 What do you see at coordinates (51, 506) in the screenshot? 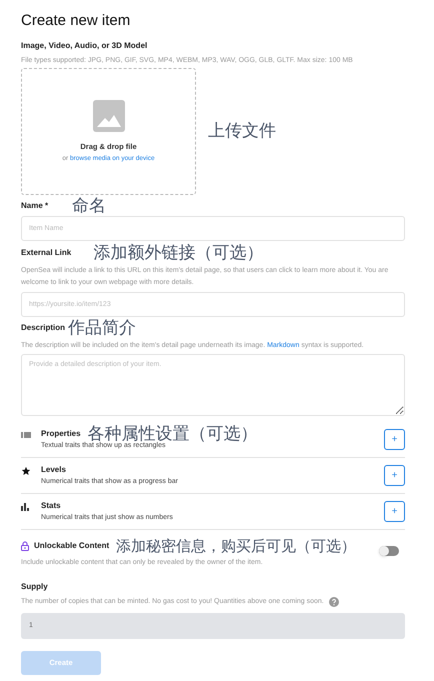
I see `trait-title: Stats` at bounding box center [51, 506].